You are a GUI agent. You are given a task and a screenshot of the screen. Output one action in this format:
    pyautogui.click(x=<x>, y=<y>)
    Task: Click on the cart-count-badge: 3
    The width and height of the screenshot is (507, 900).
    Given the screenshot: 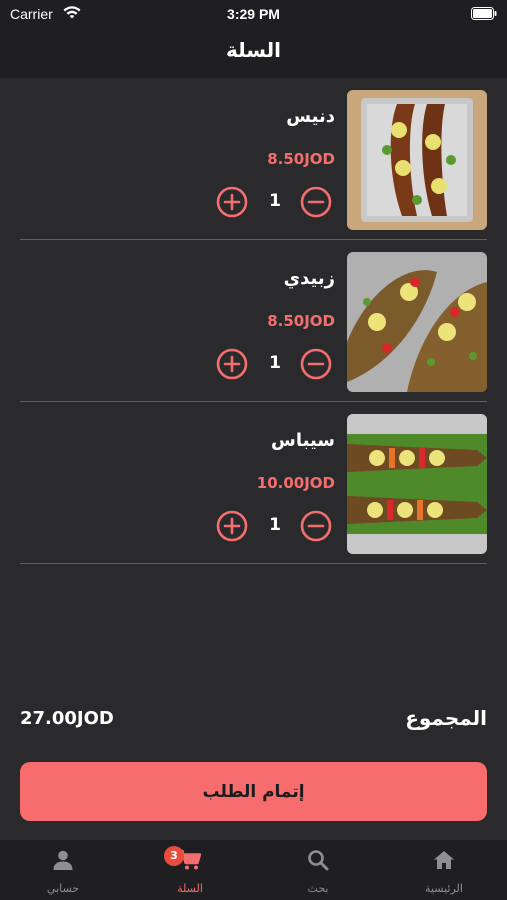 What is the action you would take?
    pyautogui.click(x=174, y=856)
    